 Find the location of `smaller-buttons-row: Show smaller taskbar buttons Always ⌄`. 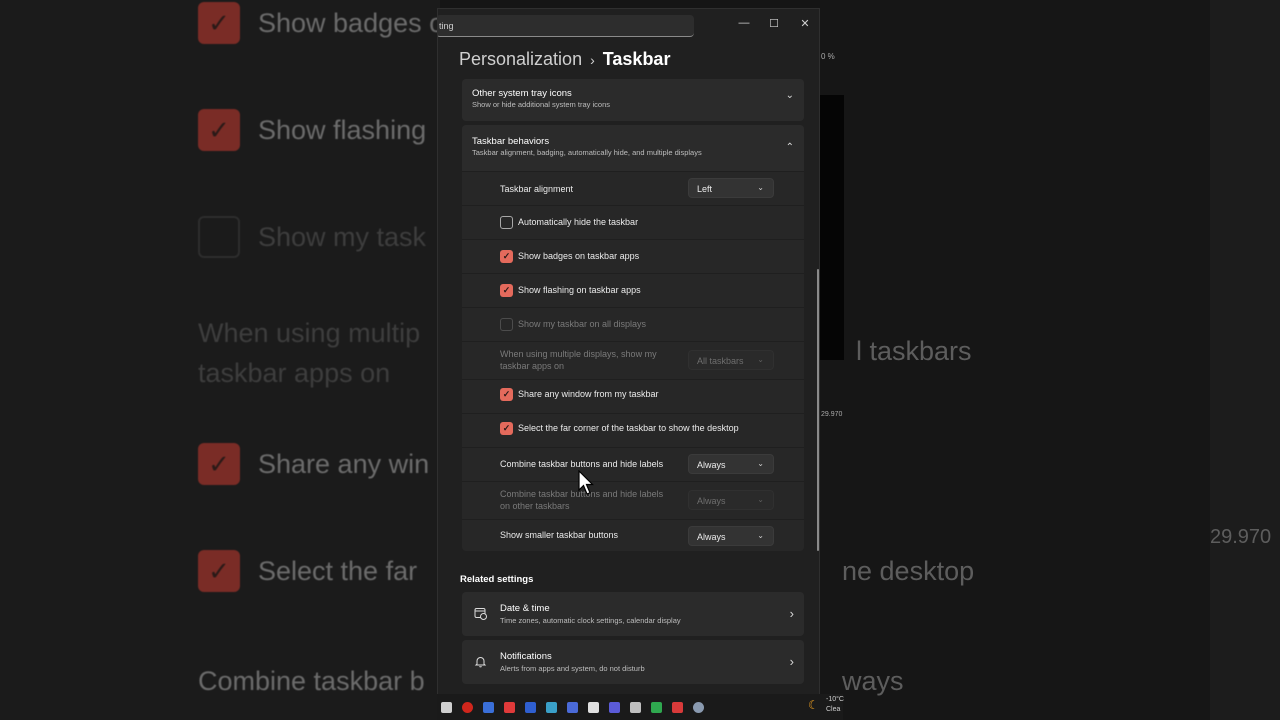

smaller-buttons-row: Show smaller taskbar buttons Always ⌄ is located at coordinates (633, 535).